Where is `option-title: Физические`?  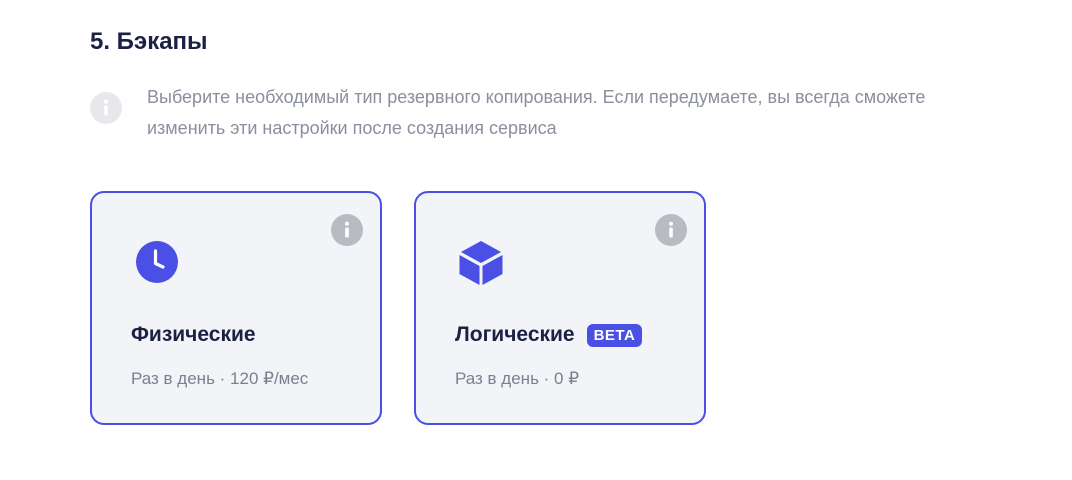
option-title: Физические is located at coordinates (193, 335).